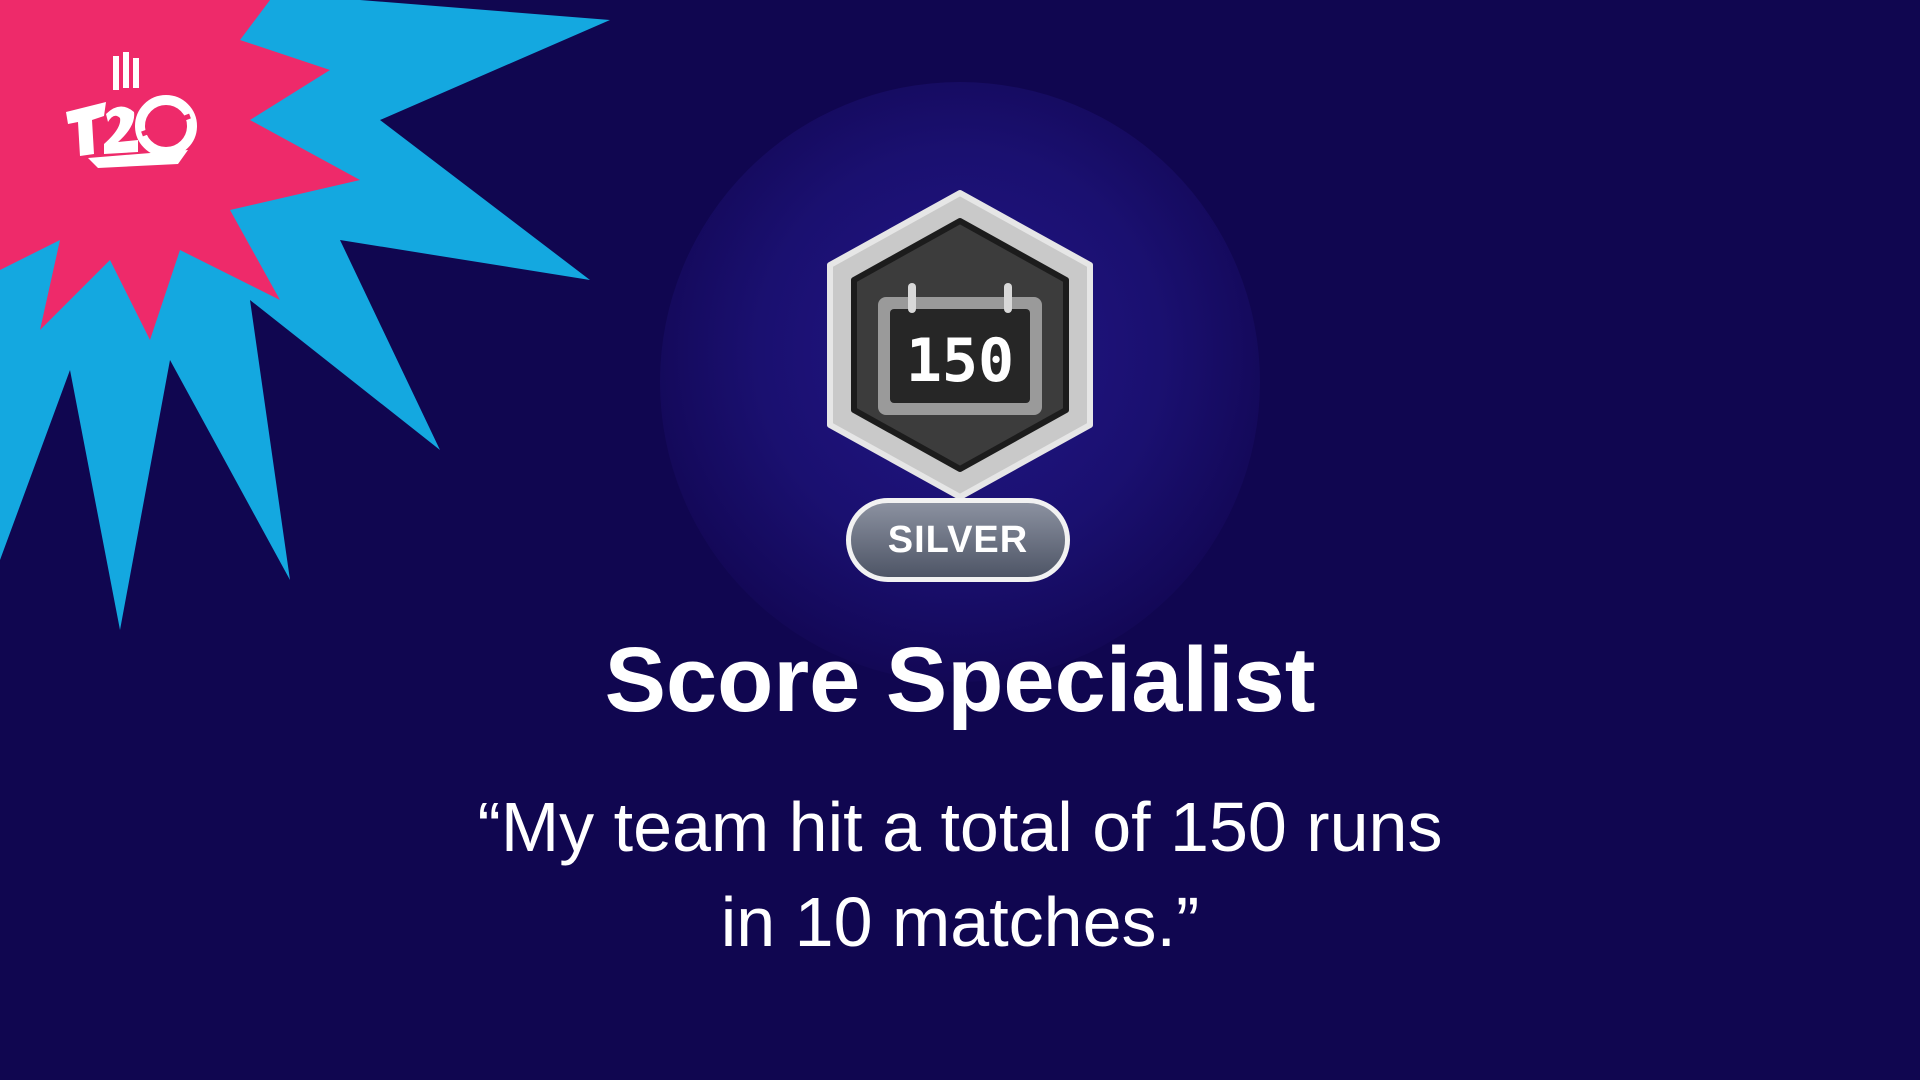  I want to click on tier-label: SILVER, so click(958, 539).